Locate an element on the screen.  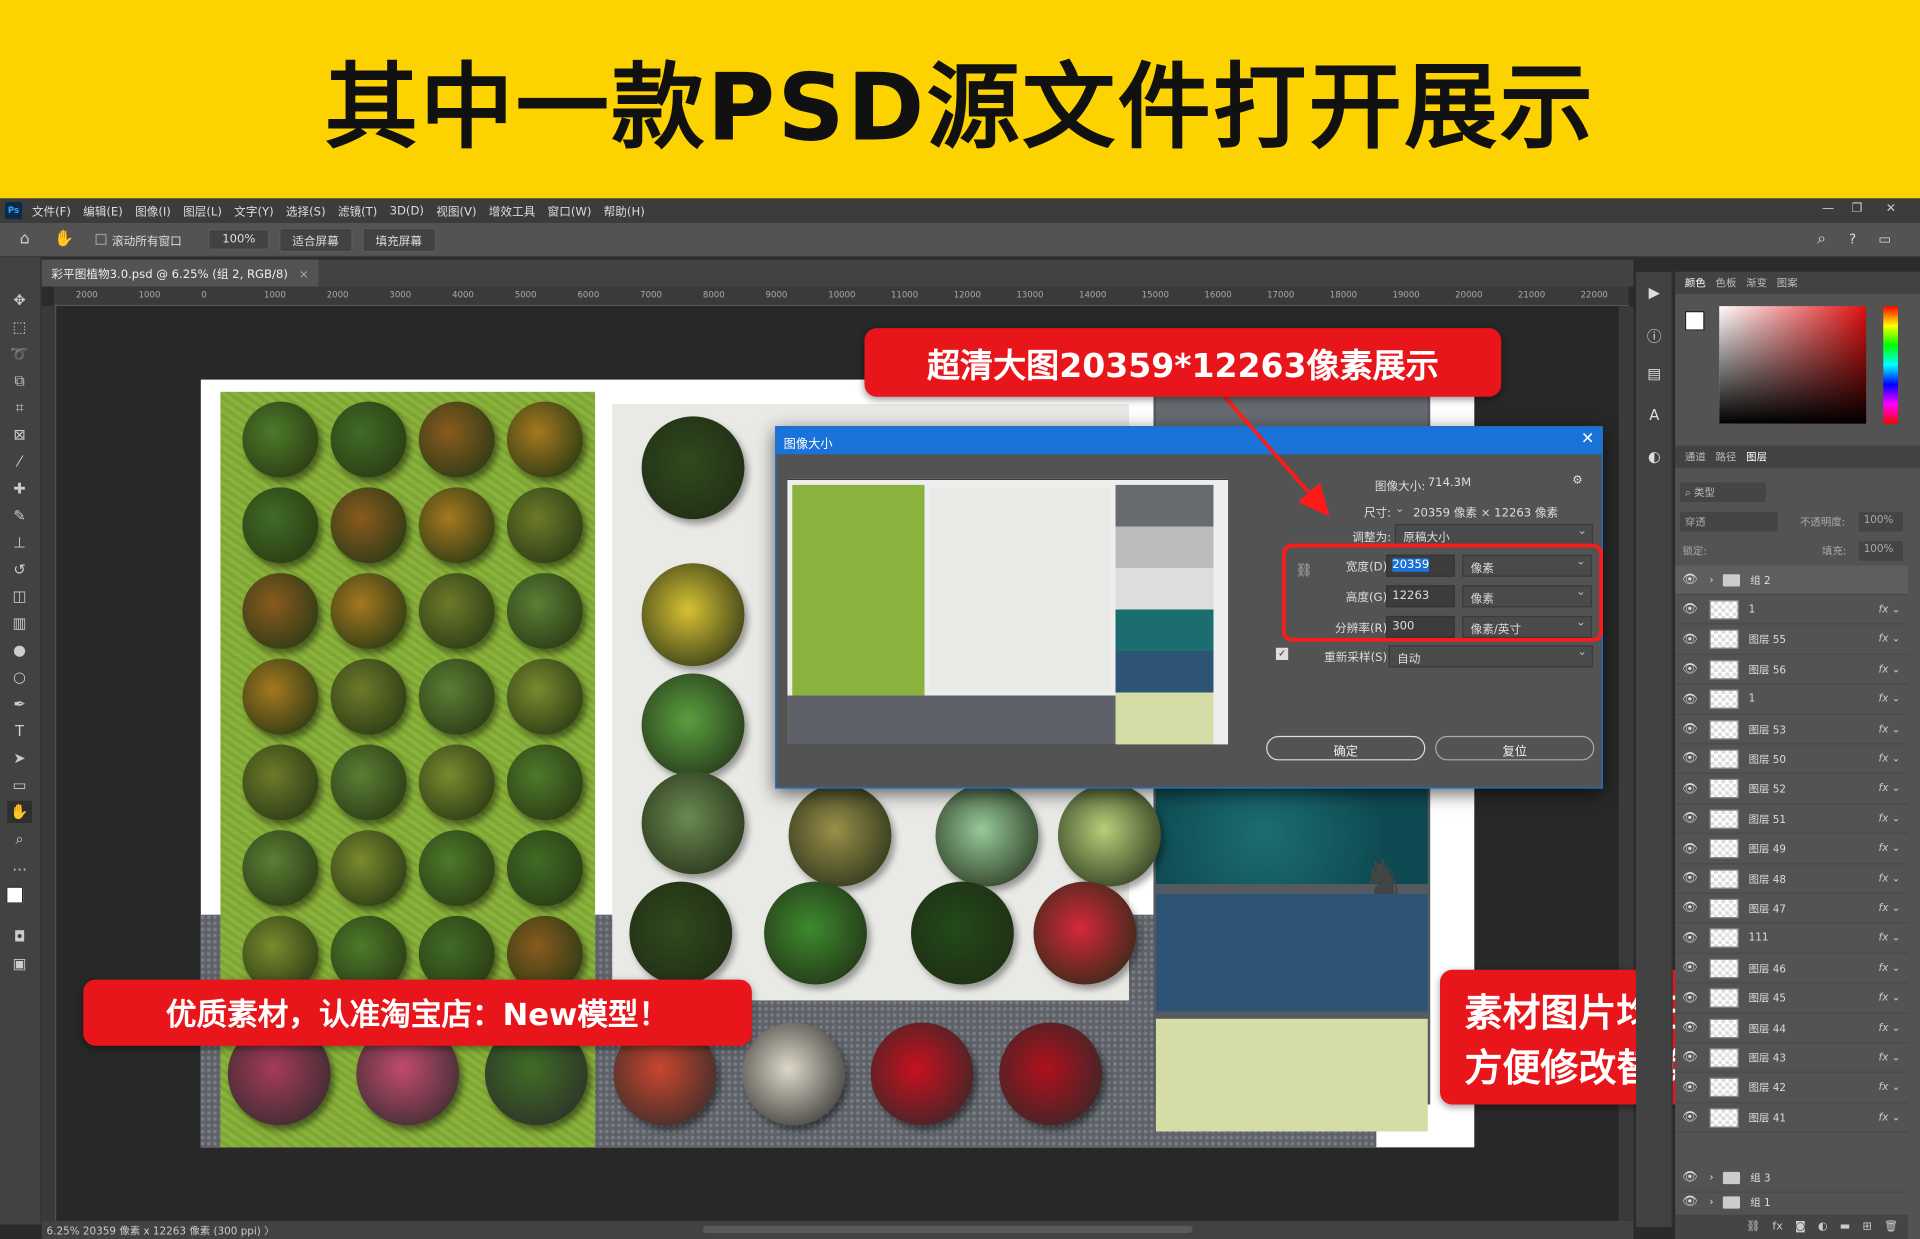
dodge-tool-icon: ○ is located at coordinates (19, 677).